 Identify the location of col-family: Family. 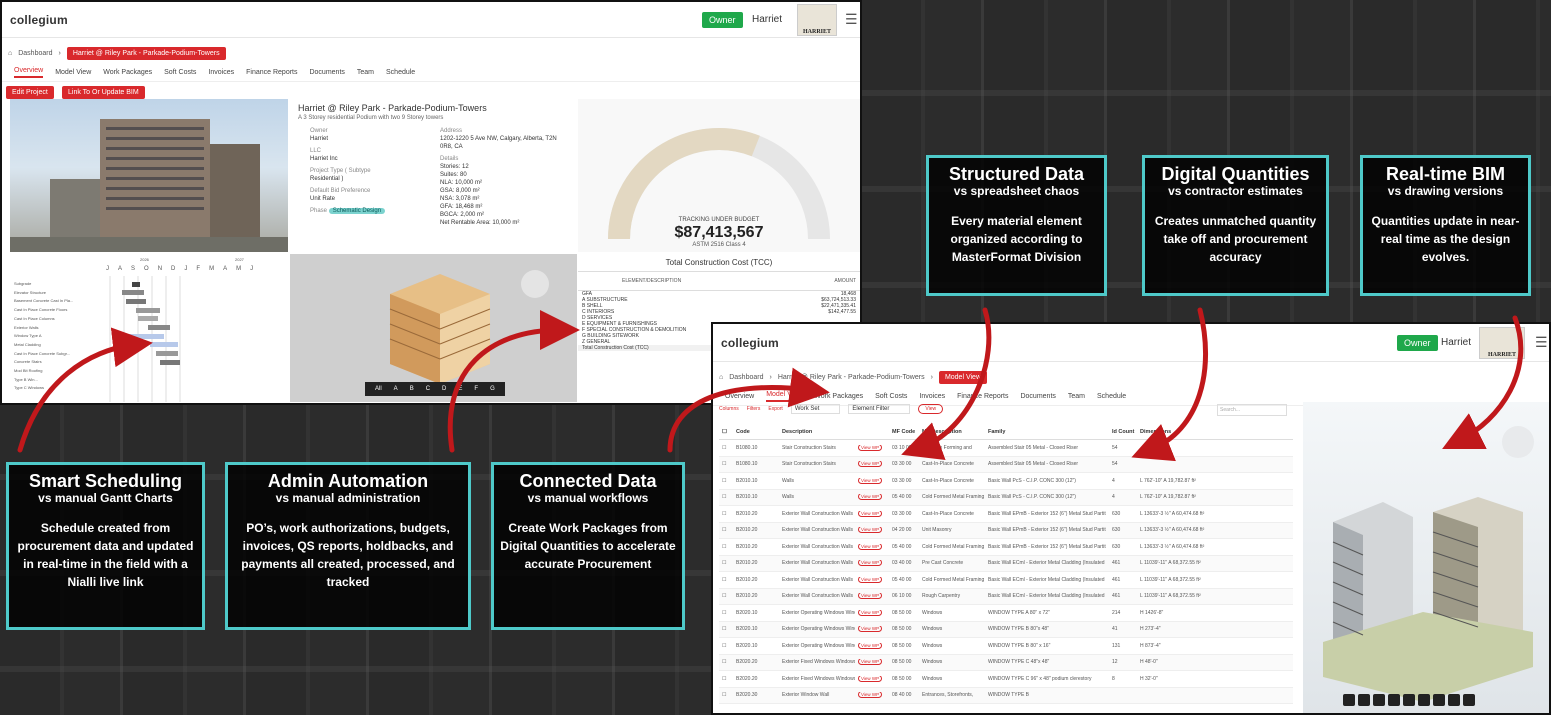
(1047, 432).